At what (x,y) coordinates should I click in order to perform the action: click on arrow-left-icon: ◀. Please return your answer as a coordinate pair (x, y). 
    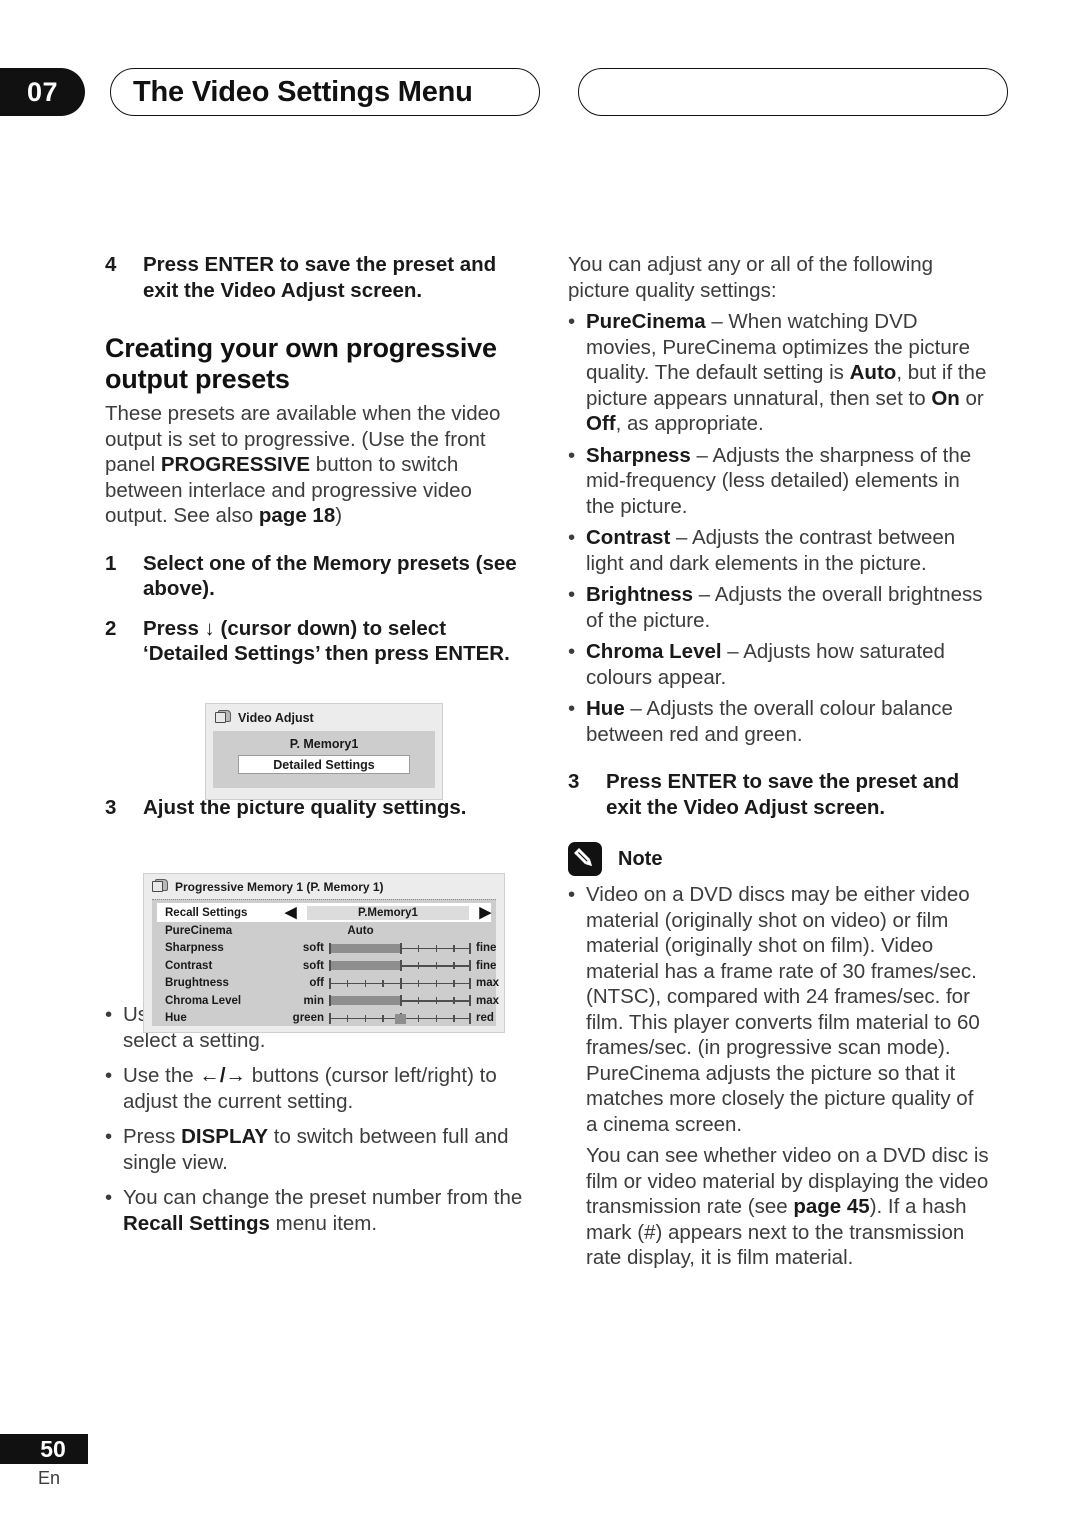
    Looking at the image, I should click on (291, 912).